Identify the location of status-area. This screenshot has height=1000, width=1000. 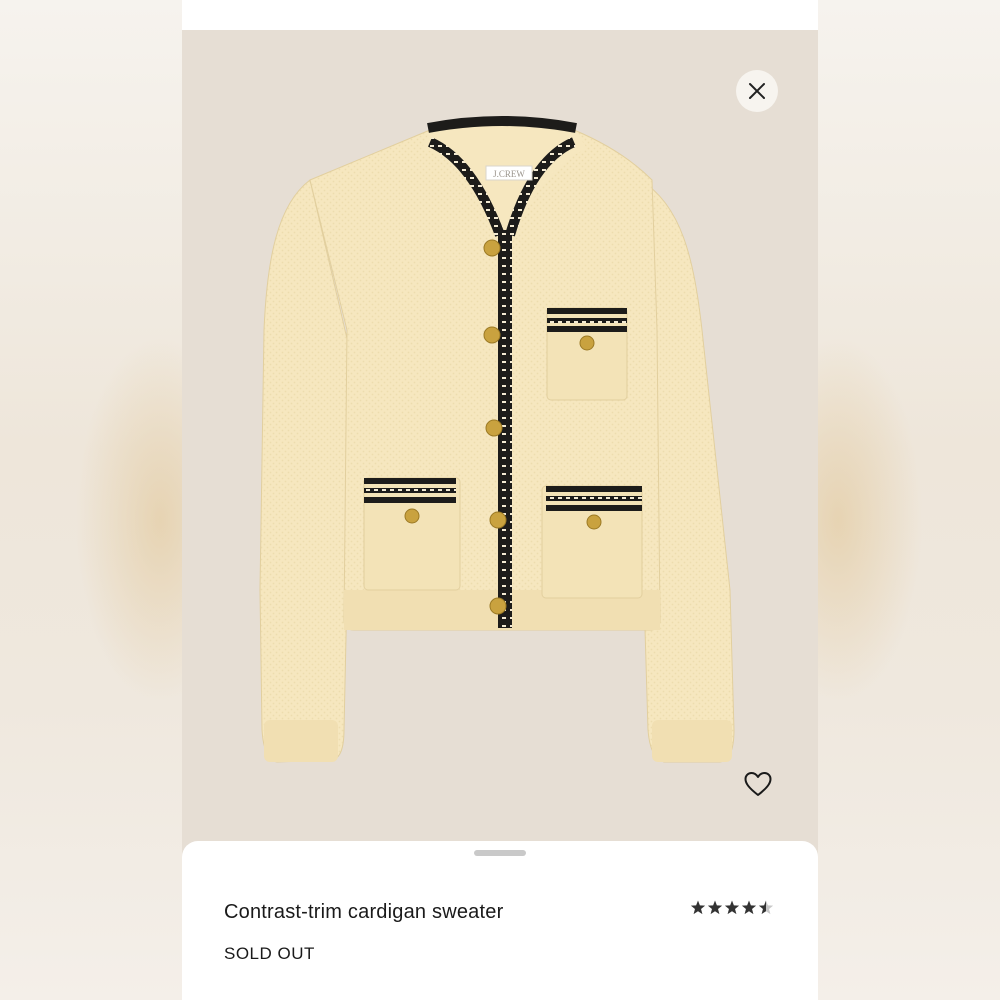
(500, 15).